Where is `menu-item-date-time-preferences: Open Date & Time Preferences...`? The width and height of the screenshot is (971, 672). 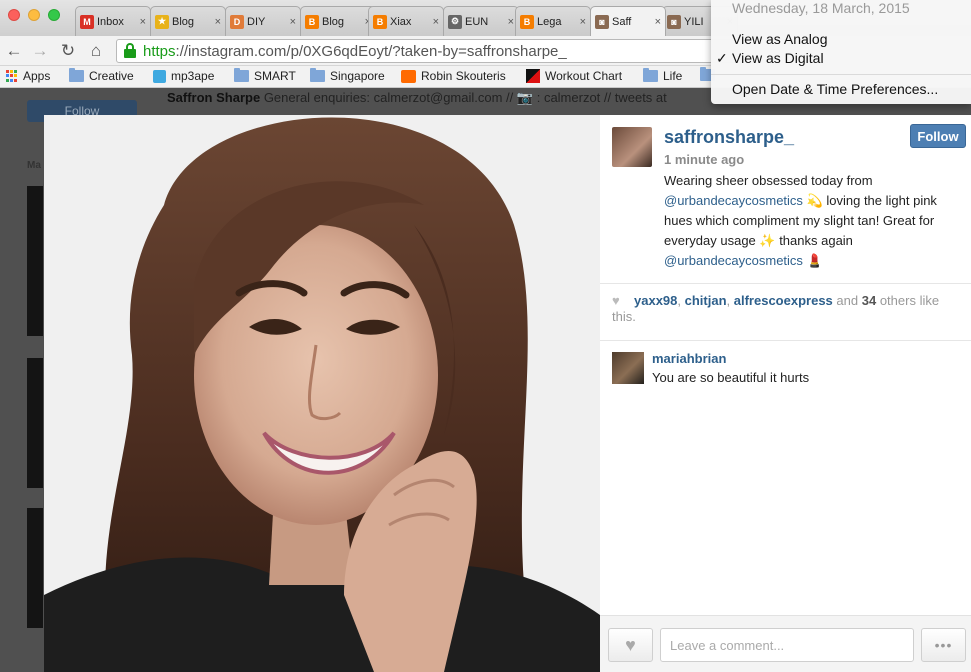
menu-item-date-time-preferences: Open Date & Time Preferences... is located at coordinates (835, 89).